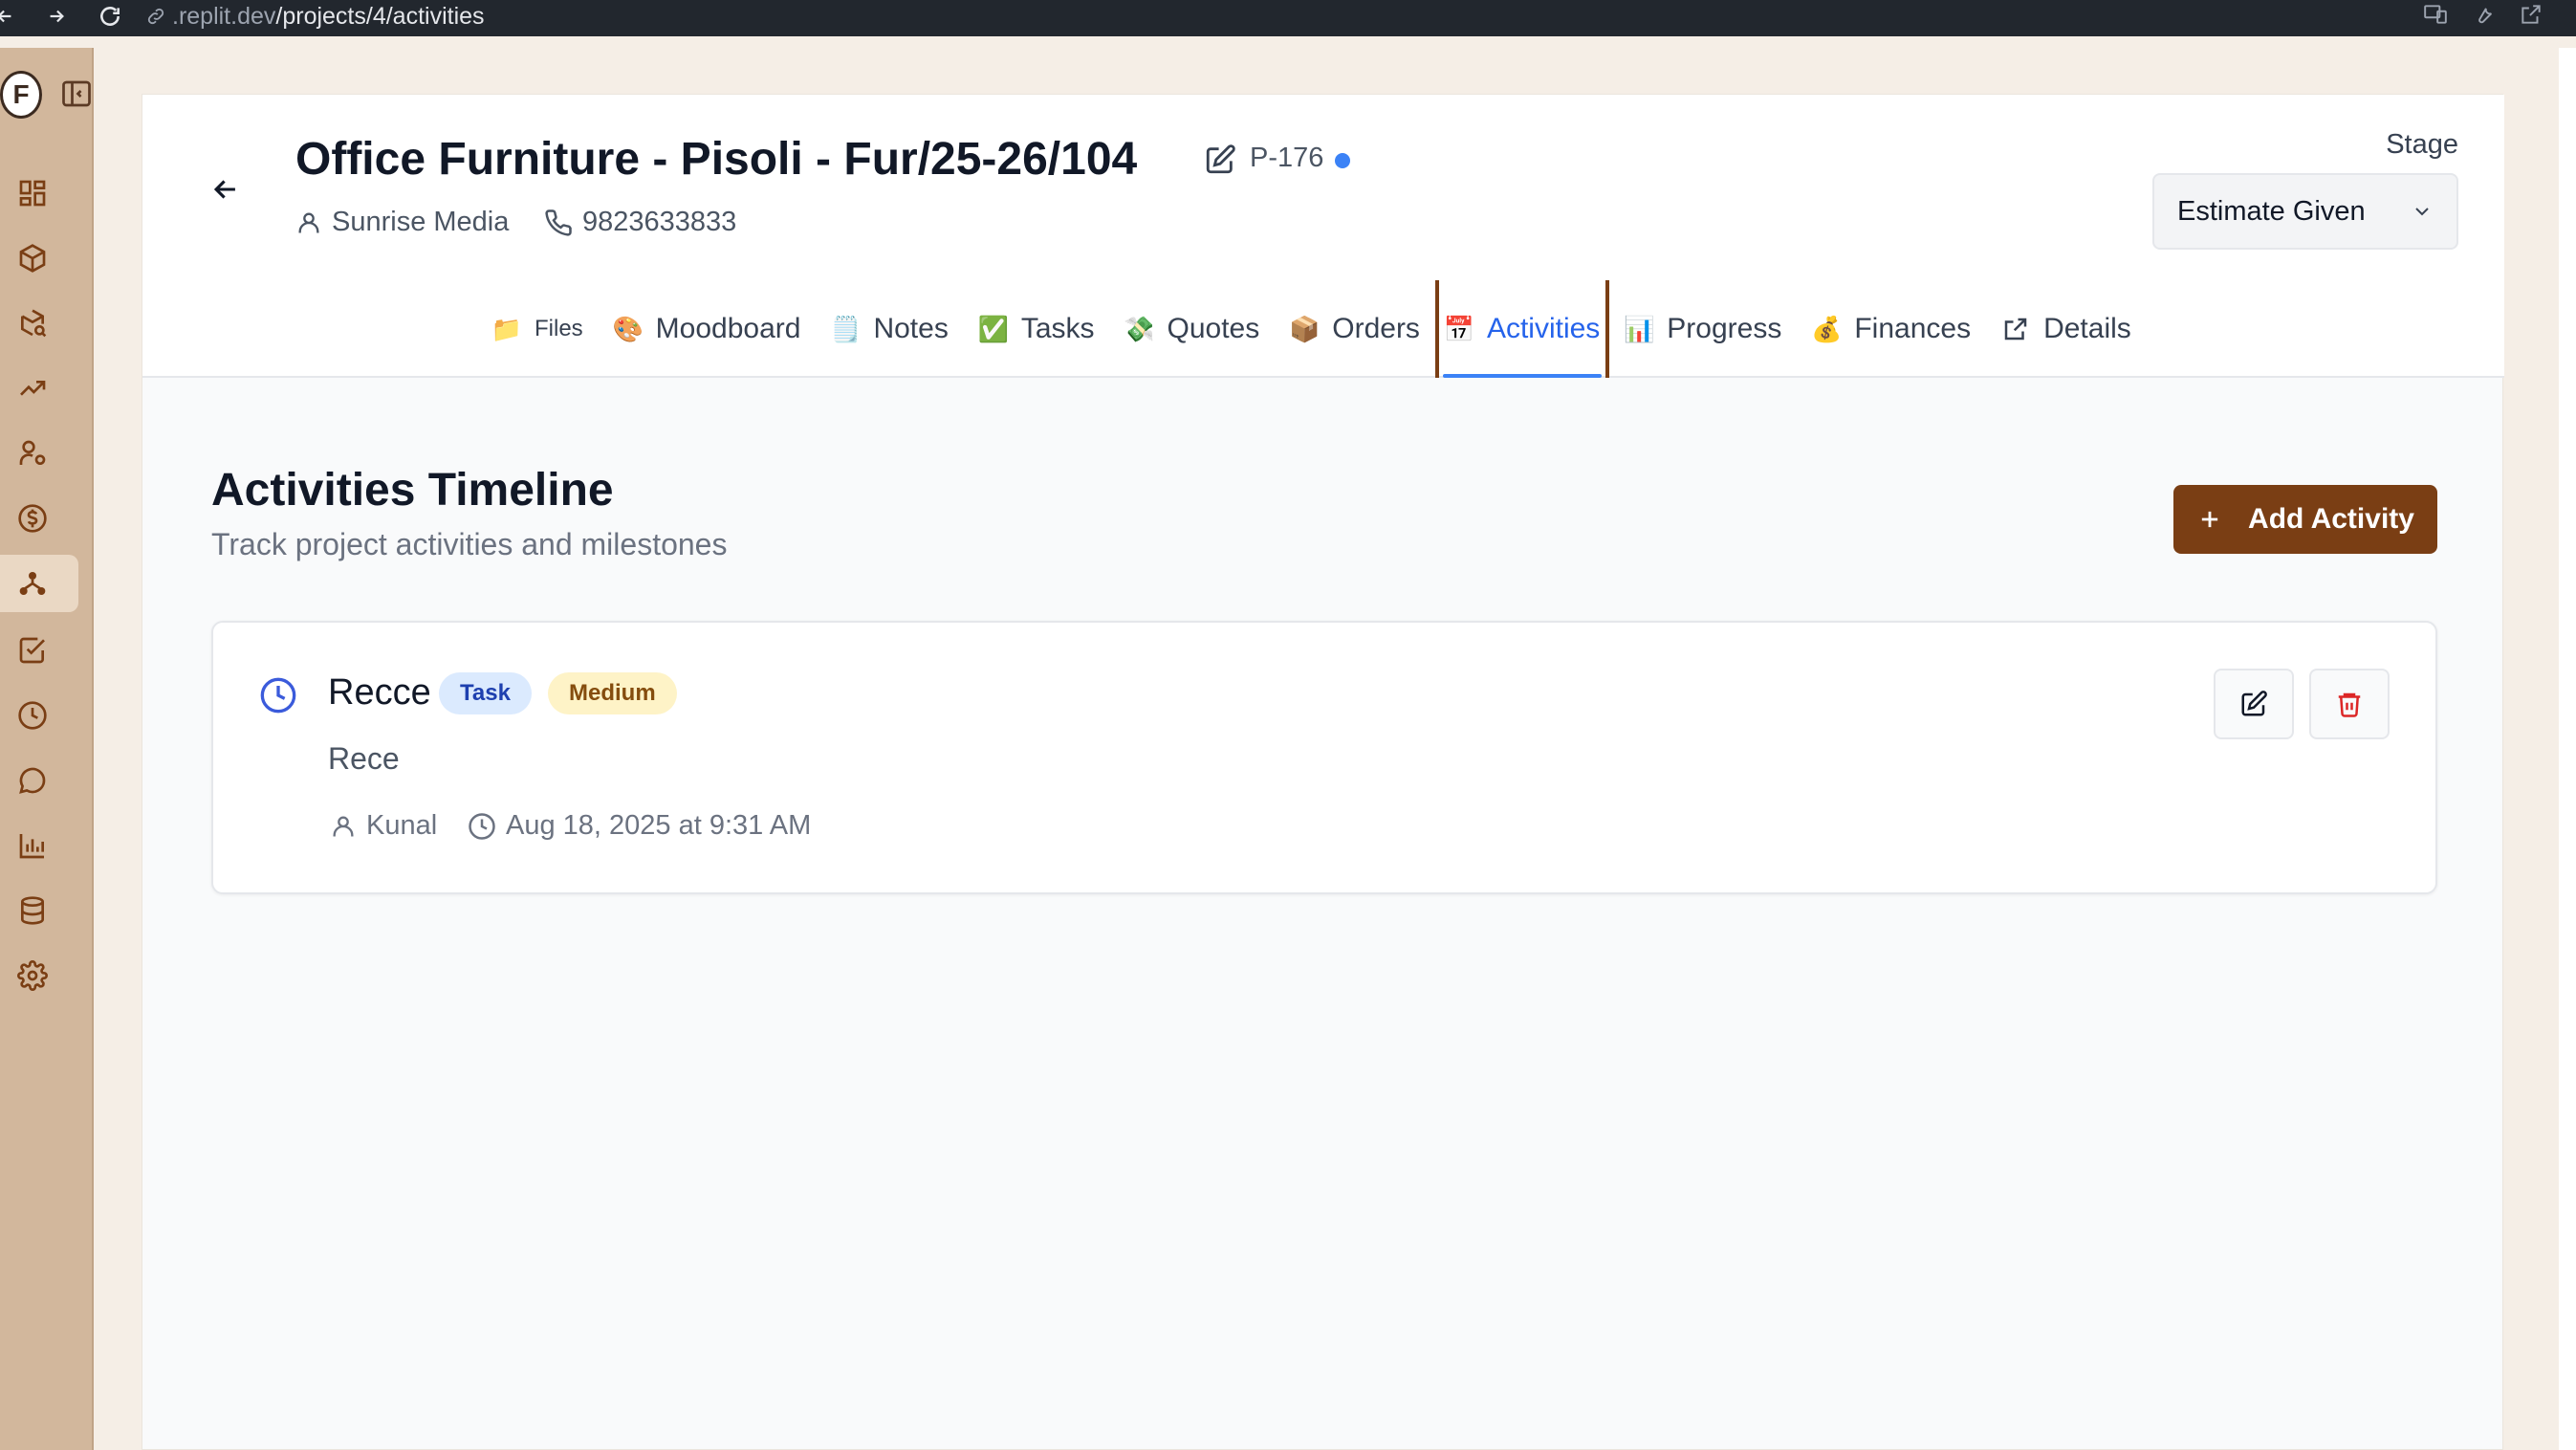 The width and height of the screenshot is (2576, 1450). I want to click on wrench-icon, so click(2483, 17).